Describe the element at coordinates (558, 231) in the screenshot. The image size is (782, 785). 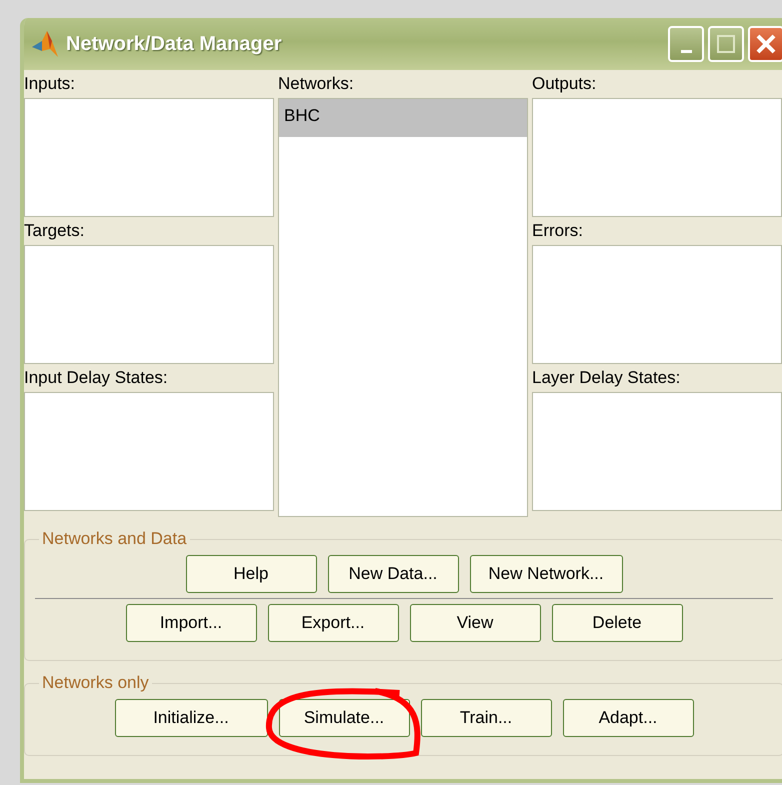
I see `list-label: Errors:` at that location.